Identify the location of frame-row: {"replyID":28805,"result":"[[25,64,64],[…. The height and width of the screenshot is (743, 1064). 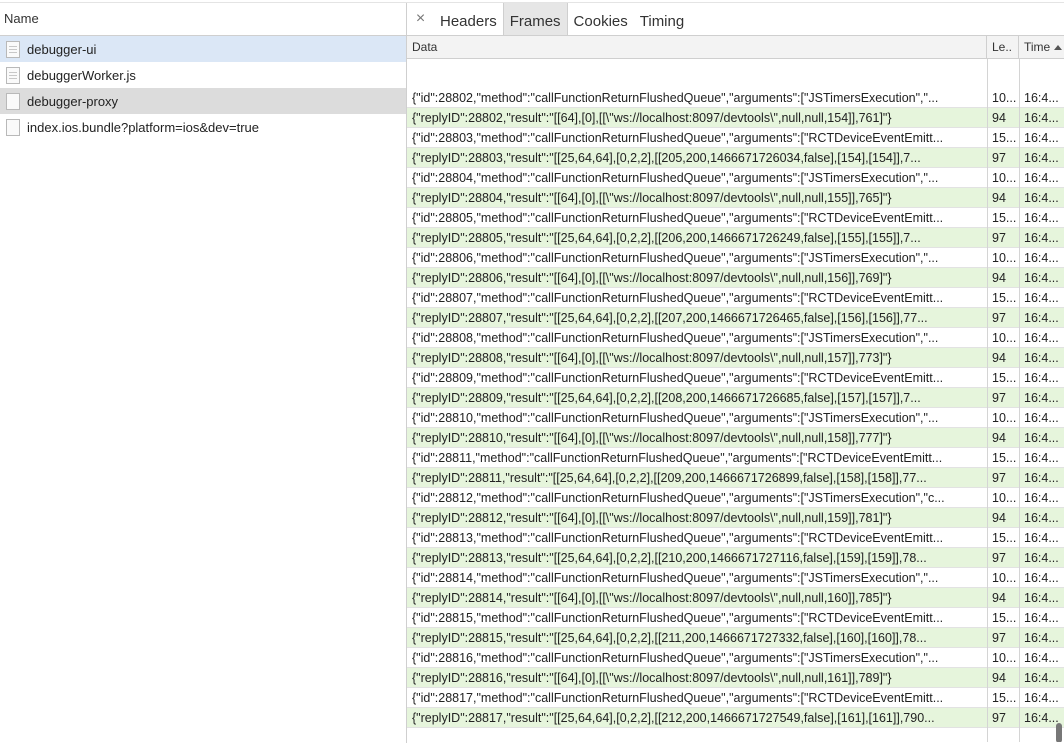
(735, 238).